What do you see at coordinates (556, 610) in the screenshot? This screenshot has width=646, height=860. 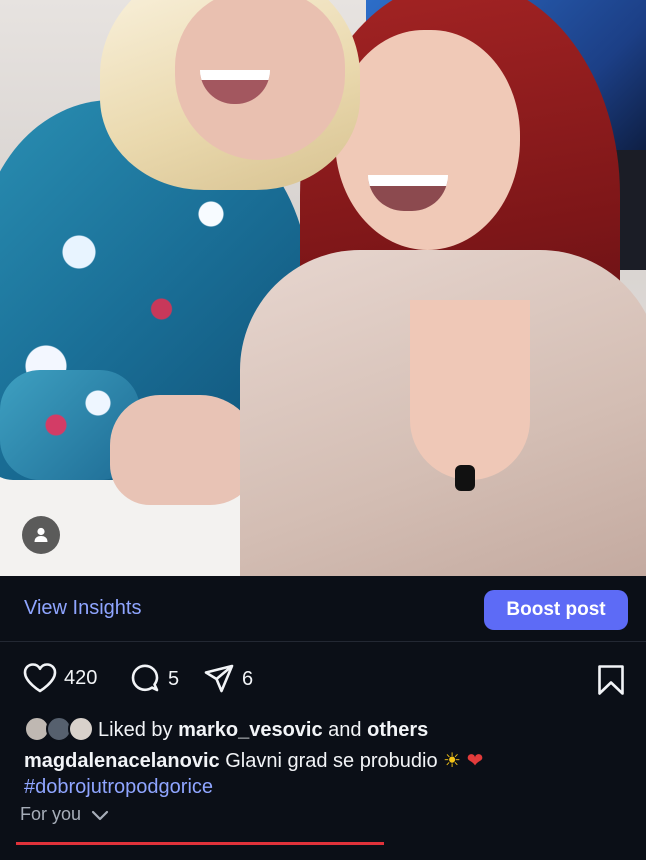 I see `boost-post-button: Boost post` at bounding box center [556, 610].